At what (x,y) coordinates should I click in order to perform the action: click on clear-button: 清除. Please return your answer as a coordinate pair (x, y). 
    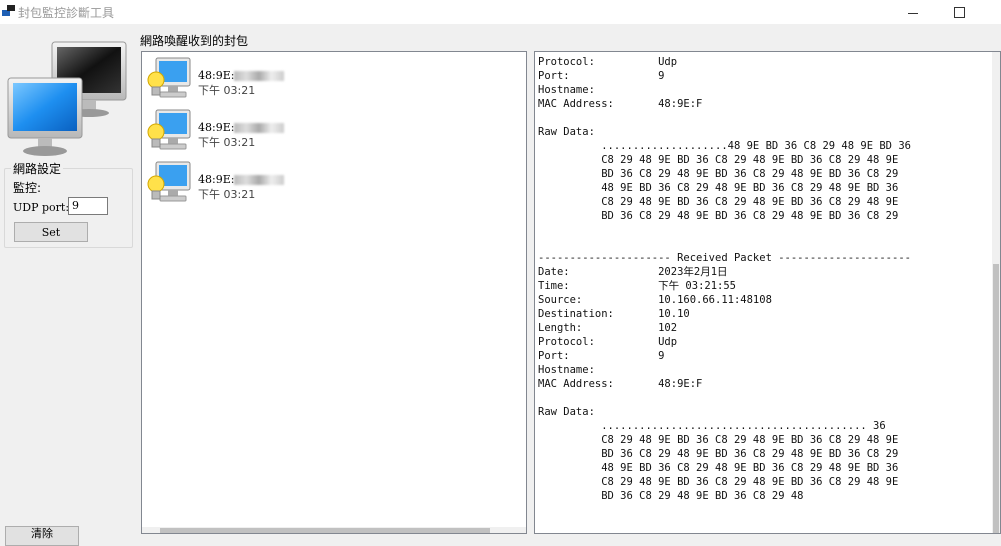
    Looking at the image, I should click on (42, 536).